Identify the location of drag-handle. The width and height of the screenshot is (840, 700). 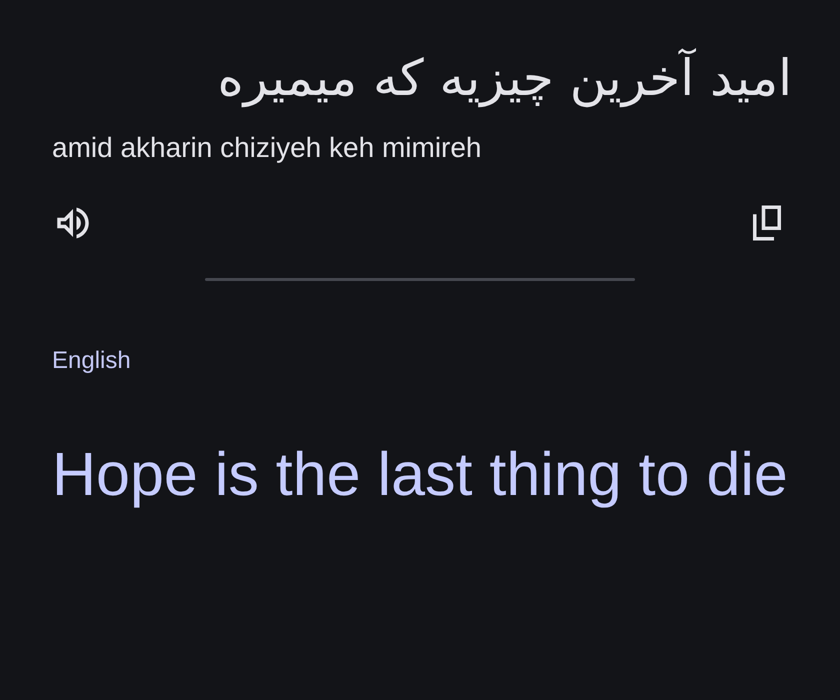
(420, 279).